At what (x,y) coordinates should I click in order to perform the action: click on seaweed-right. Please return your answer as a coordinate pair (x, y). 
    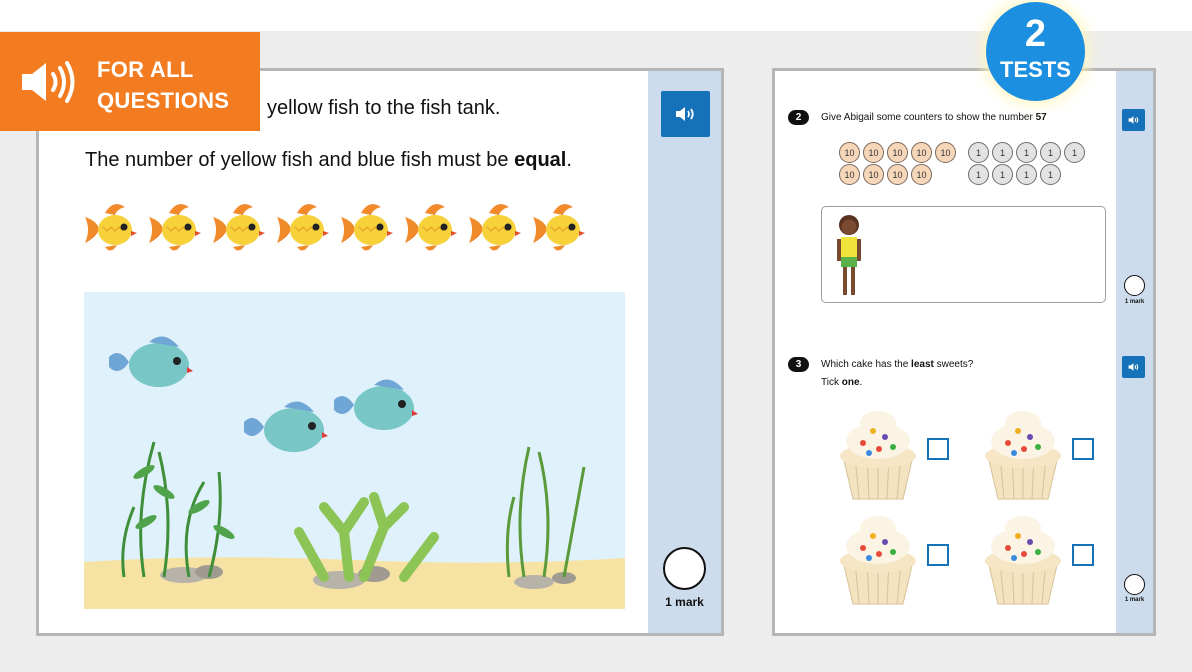
    Looking at the image, I should click on (545, 512).